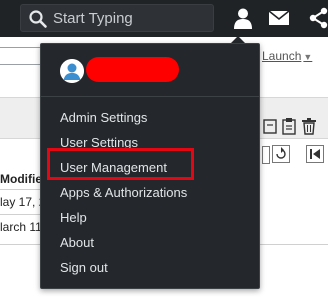 The width and height of the screenshot is (328, 297). Describe the element at coordinates (22, 227) in the screenshot. I see `table-row: larch 11,` at that location.